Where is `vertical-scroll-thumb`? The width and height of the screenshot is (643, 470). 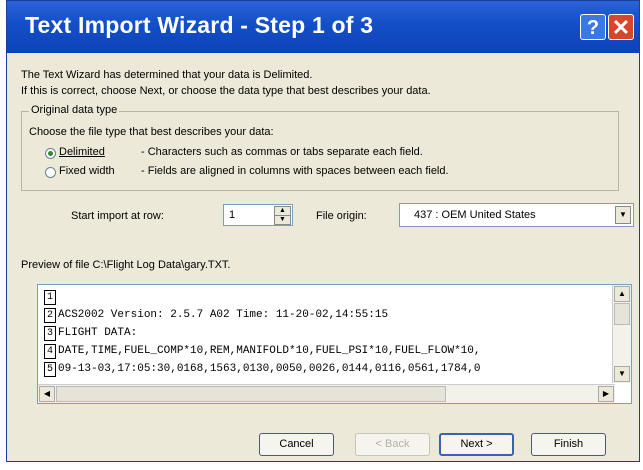
vertical-scroll-thumb is located at coordinates (622, 314).